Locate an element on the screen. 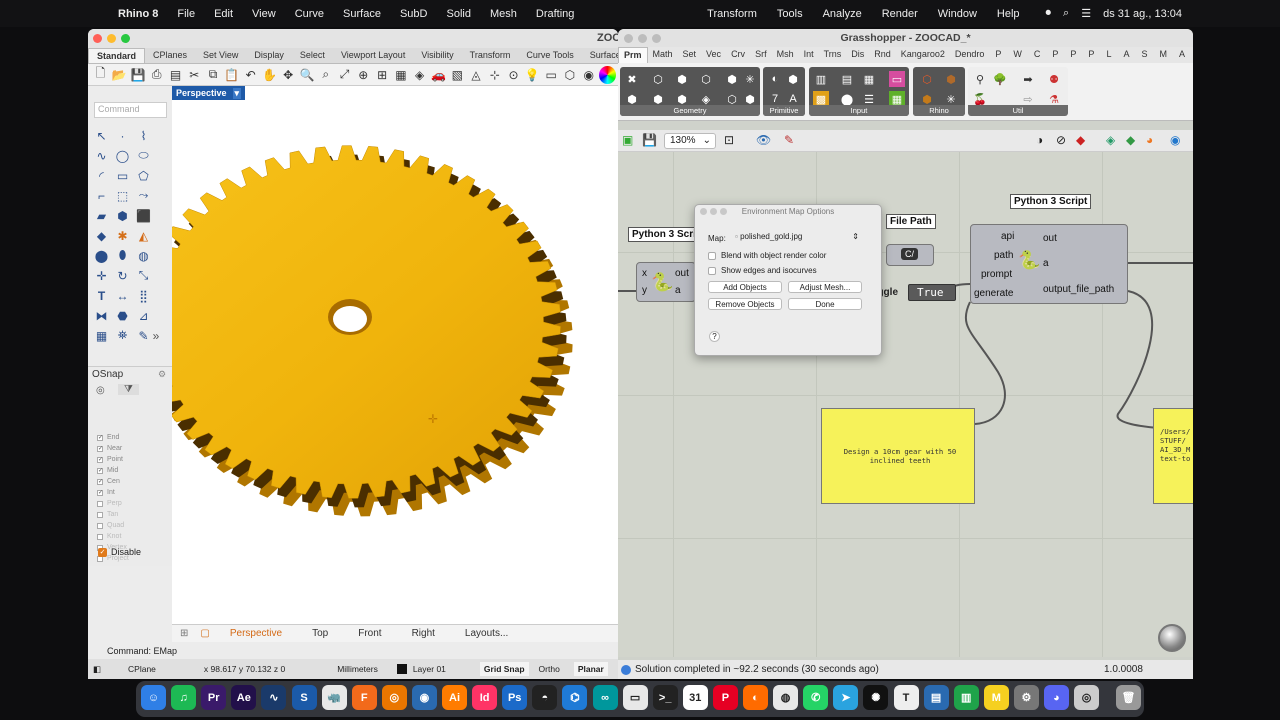  color-wheel-icon is located at coordinates (607, 74).